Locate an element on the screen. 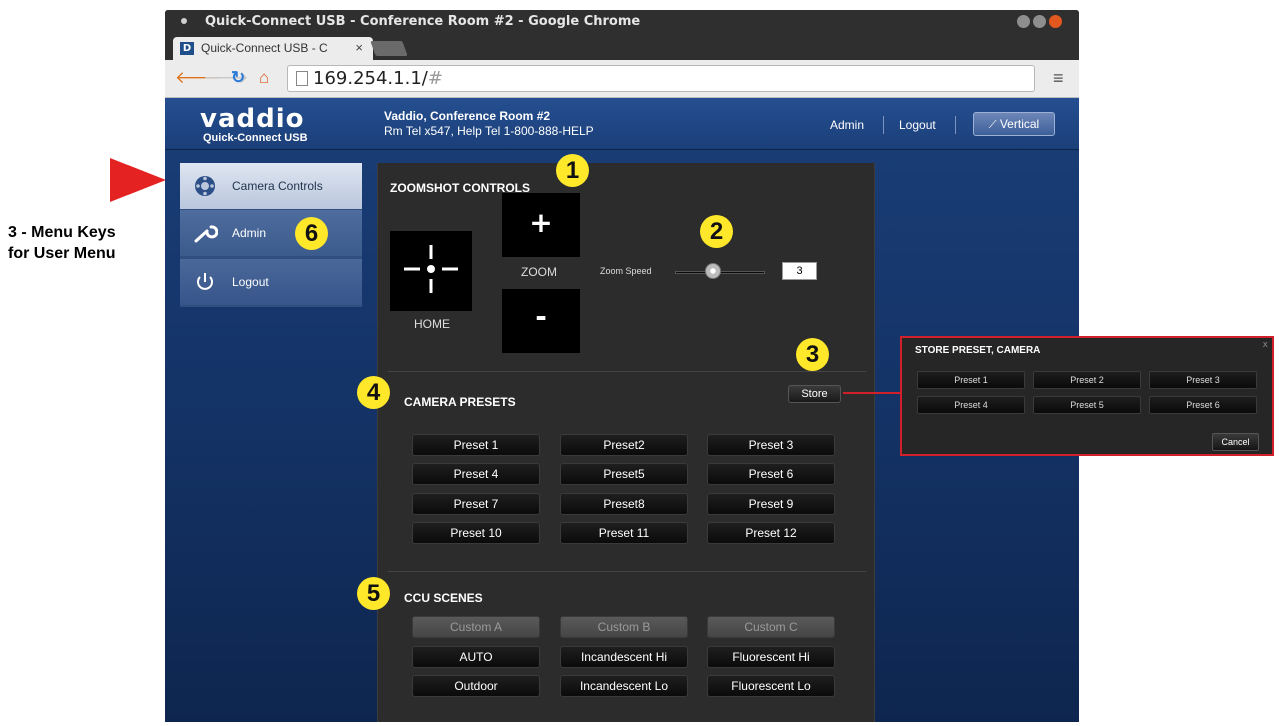 The image size is (1279, 726). ccu-scene-button: Custom C is located at coordinates (771, 627).